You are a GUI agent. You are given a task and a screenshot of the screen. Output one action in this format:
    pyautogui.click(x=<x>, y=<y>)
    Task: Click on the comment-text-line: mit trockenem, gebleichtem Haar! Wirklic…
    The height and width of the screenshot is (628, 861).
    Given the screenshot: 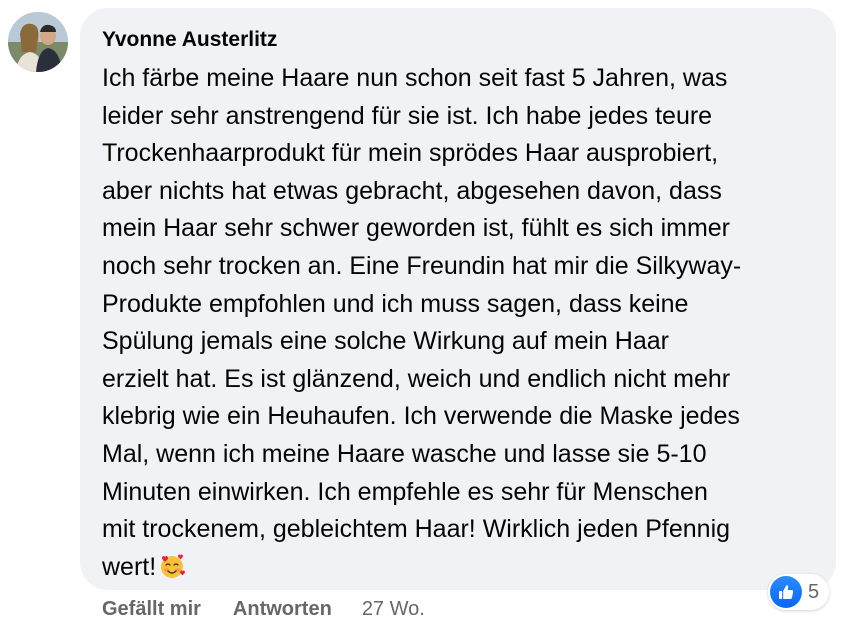 What is the action you would take?
    pyautogui.click(x=416, y=529)
    